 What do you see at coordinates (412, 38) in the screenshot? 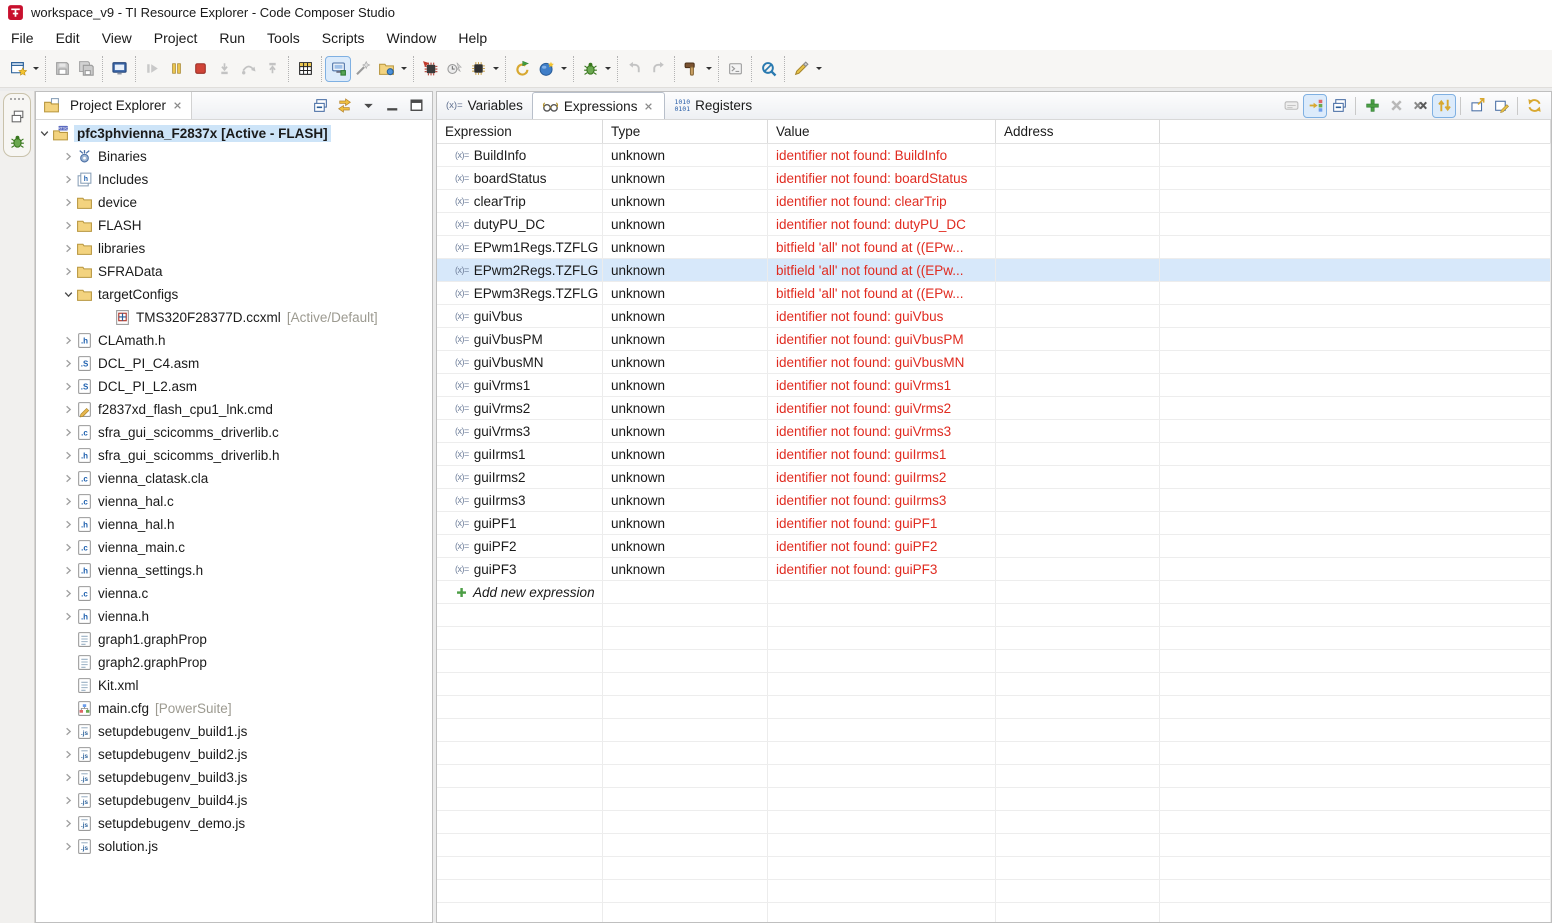
I see `menu-window: Window` at bounding box center [412, 38].